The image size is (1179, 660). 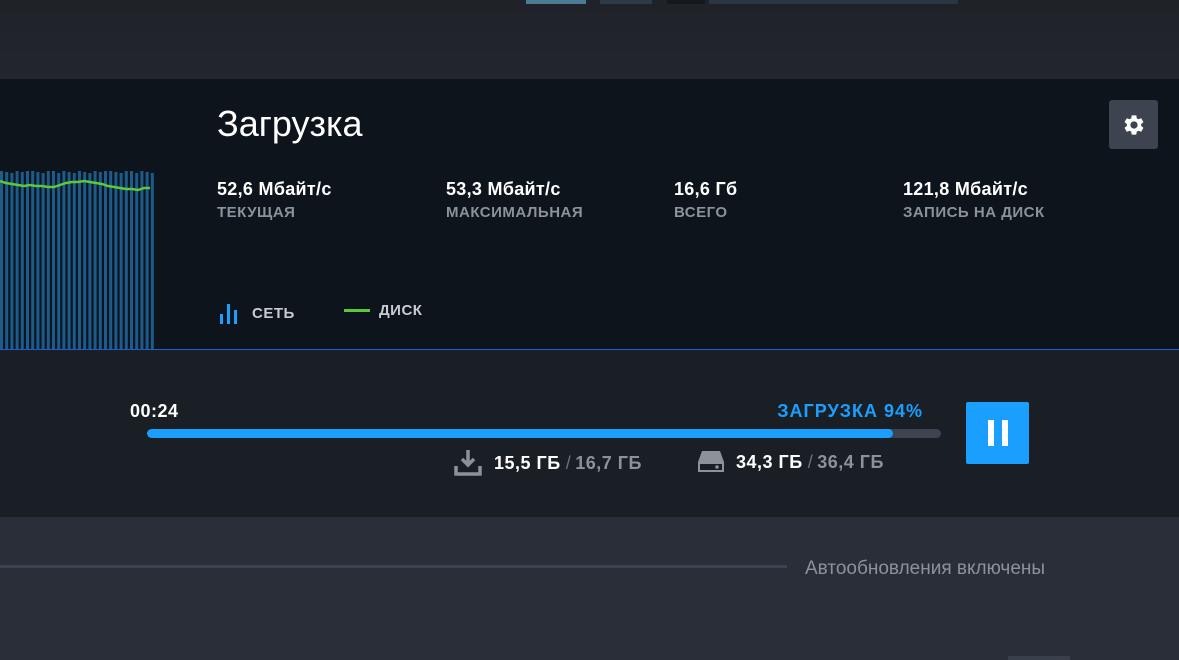 What do you see at coordinates (974, 212) in the screenshot?
I see `stat-label: ЗАПИСЬ НА ДИСК` at bounding box center [974, 212].